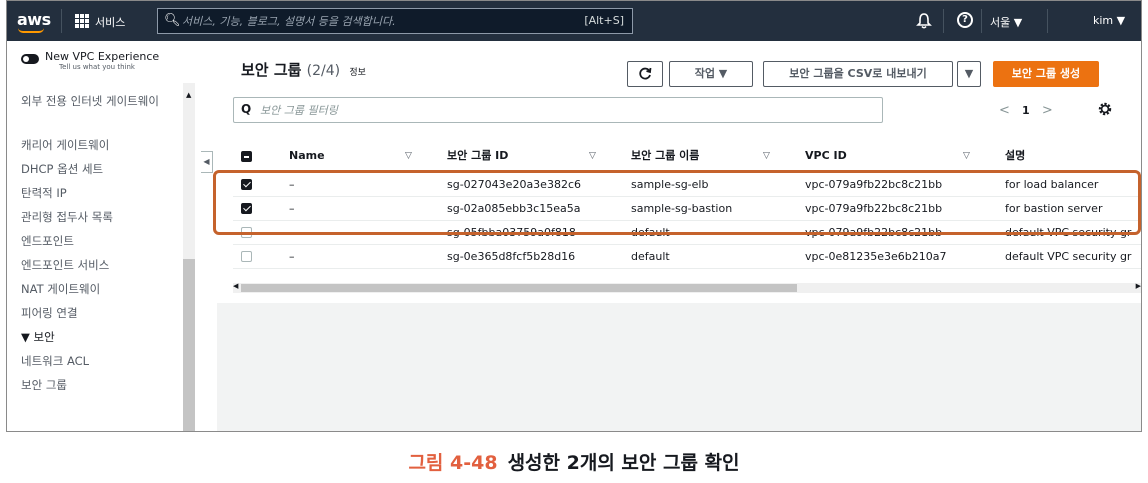  Describe the element at coordinates (965, 20) in the screenshot. I see `help-icon: ?` at that location.